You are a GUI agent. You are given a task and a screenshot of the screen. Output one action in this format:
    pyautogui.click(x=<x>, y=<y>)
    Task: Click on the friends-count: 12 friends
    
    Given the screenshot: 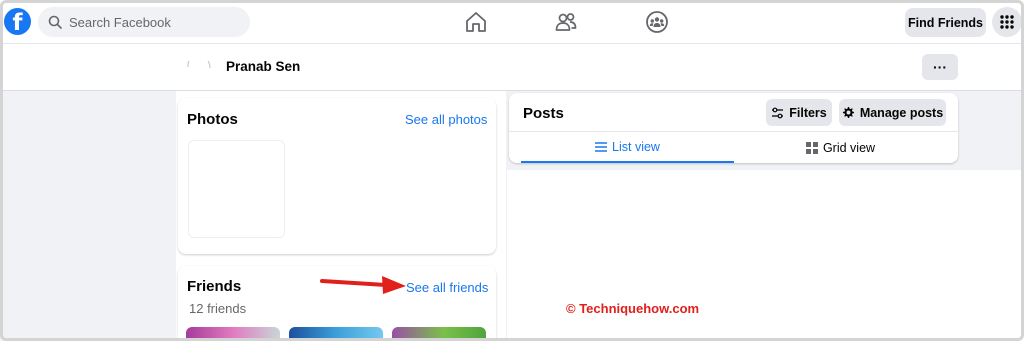 What is the action you would take?
    pyautogui.click(x=218, y=308)
    